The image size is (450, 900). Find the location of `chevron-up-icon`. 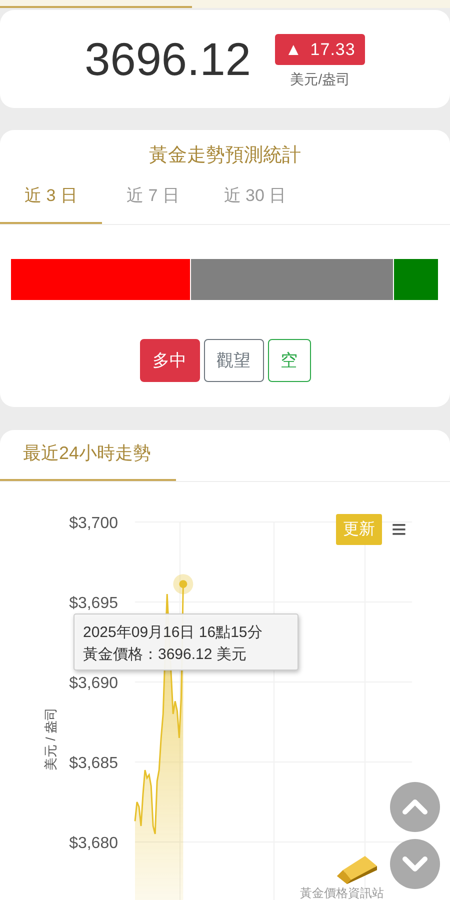

chevron-up-icon is located at coordinates (415, 807).